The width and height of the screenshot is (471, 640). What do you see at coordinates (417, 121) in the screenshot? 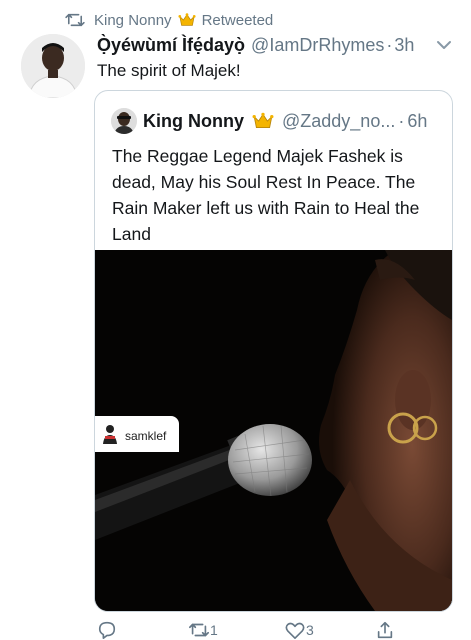
I see `quoted-tweet-time: 6h` at bounding box center [417, 121].